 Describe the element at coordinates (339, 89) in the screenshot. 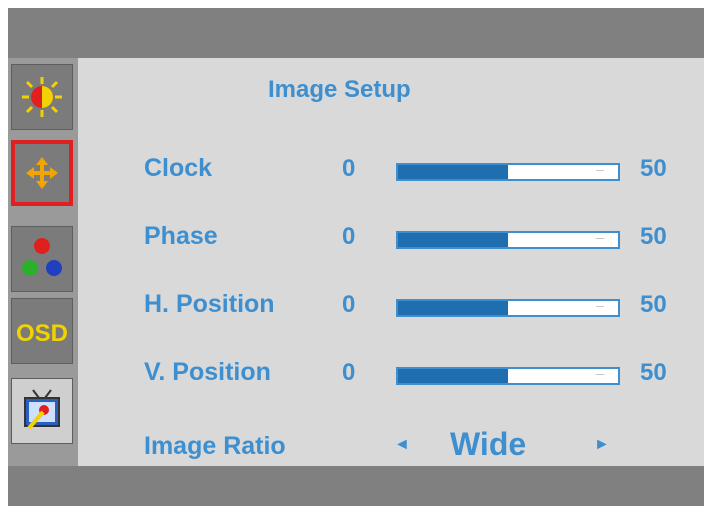

I see `page-title: Image Setup` at that location.